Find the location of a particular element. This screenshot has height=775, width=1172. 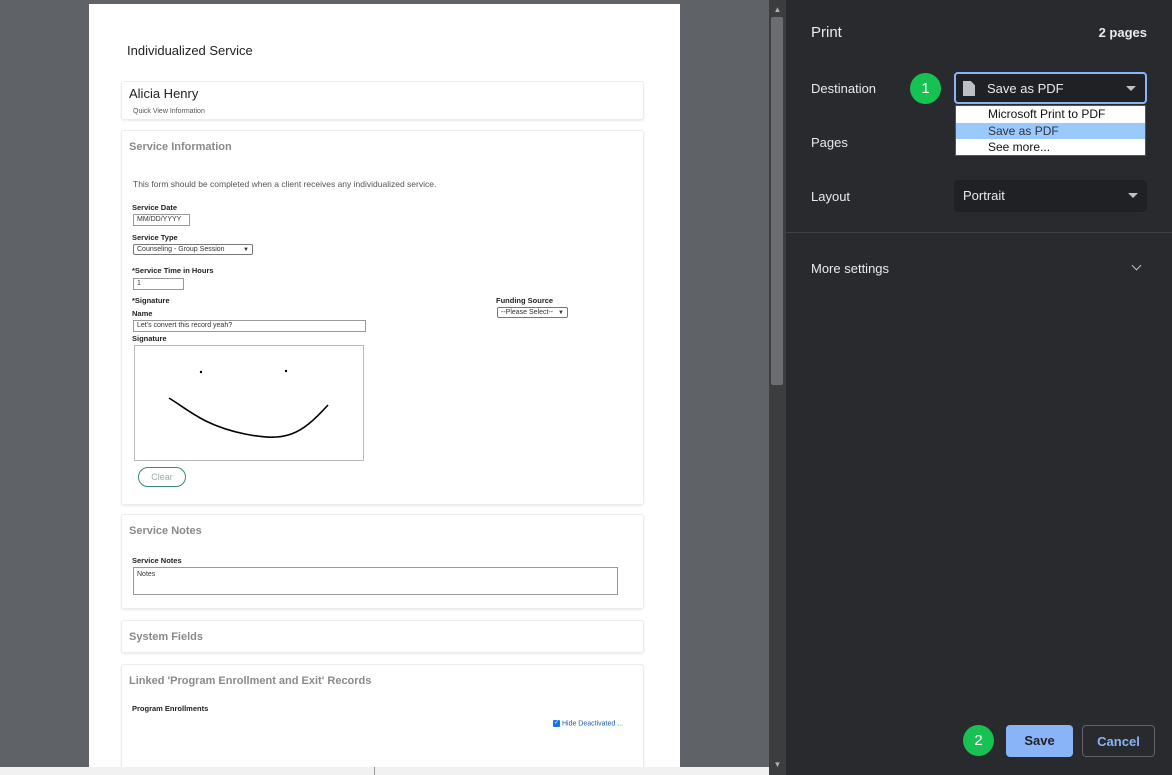

destination-option-microsoft-print: Microsoft Print to PDF is located at coordinates (1050, 114).